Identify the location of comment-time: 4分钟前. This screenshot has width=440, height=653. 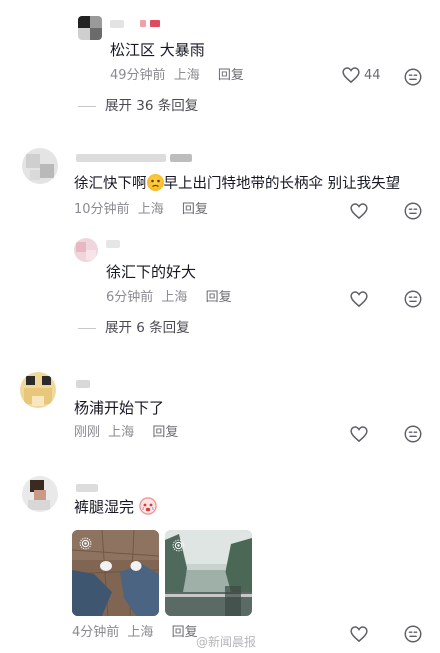
(96, 632).